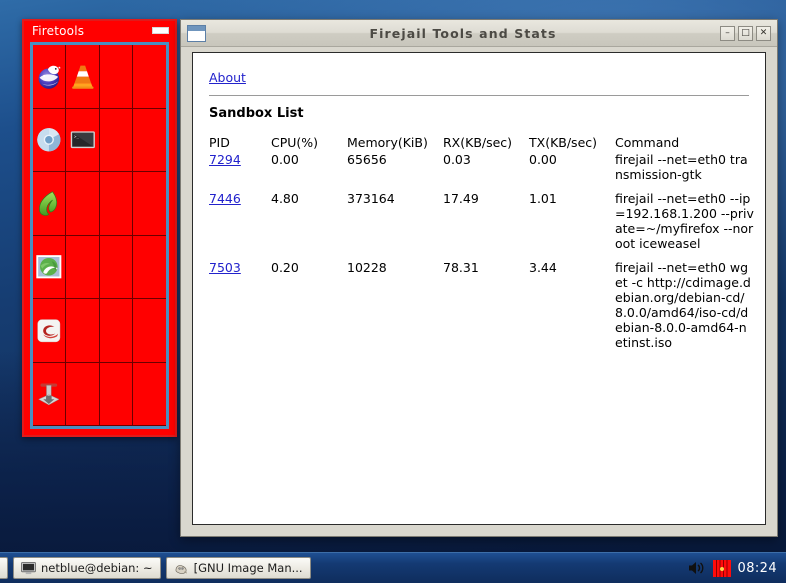  I want to click on clock: 08:24, so click(757, 568).